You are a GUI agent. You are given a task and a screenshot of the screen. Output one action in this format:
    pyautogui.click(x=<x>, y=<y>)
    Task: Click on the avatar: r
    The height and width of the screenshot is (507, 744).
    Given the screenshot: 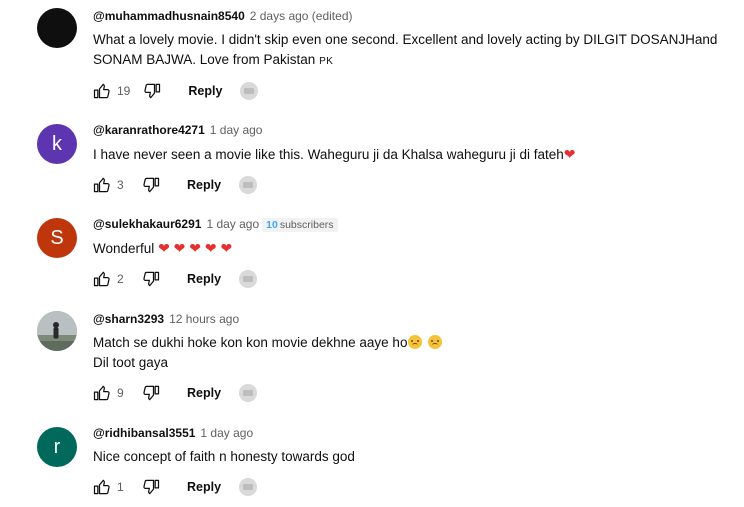 What is the action you would take?
    pyautogui.click(x=57, y=447)
    